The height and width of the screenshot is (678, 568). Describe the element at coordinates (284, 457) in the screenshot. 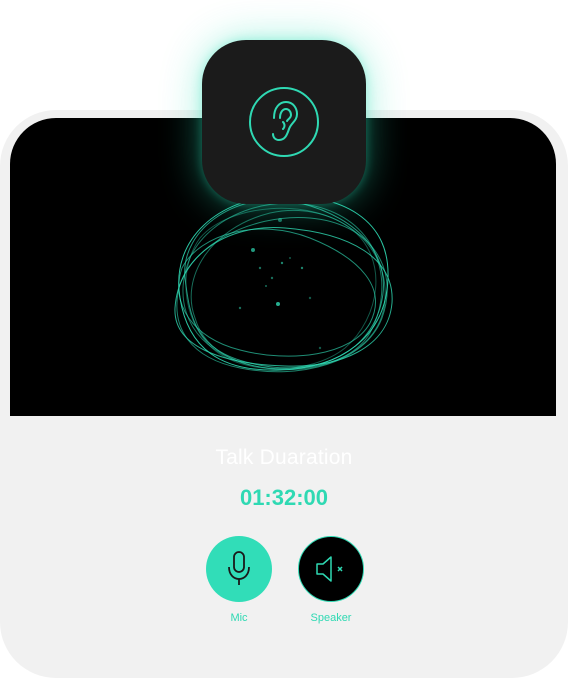

I see `talk-duration-title: Talk Duaration` at that location.